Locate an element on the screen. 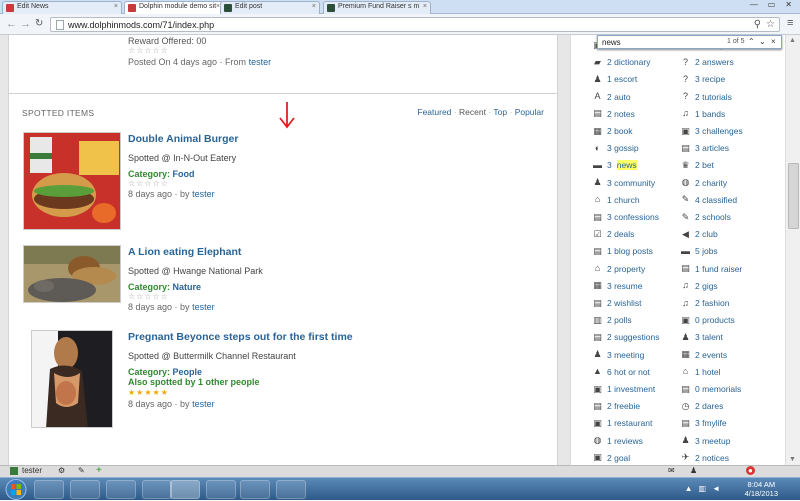  bookmark-star-icon: ☆ is located at coordinates (770, 24).